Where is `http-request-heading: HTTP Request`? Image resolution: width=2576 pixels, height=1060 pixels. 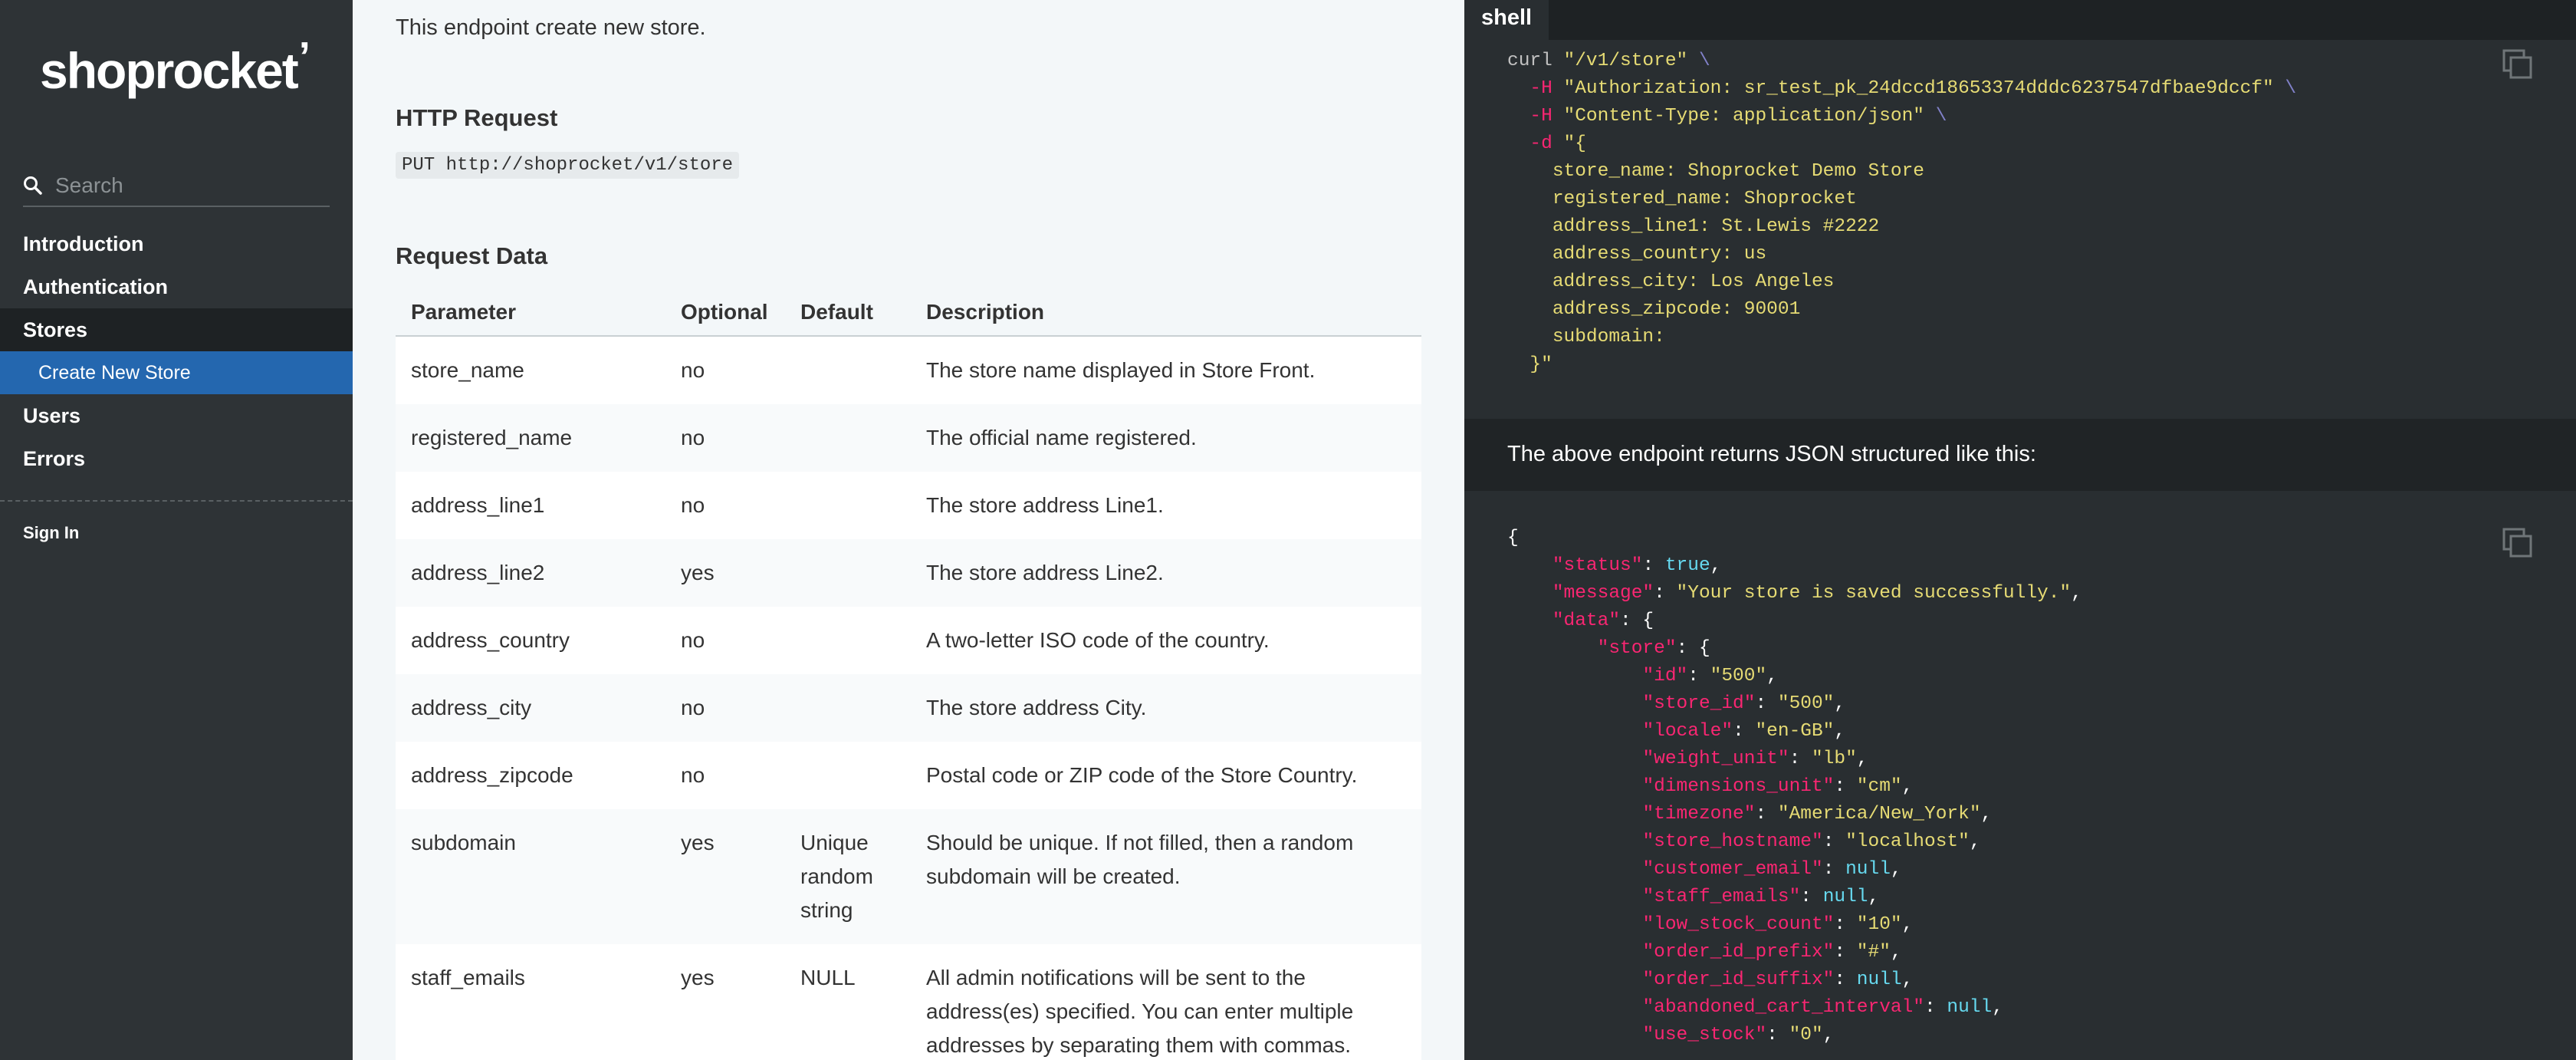 http-request-heading: HTTP Request is located at coordinates (477, 117).